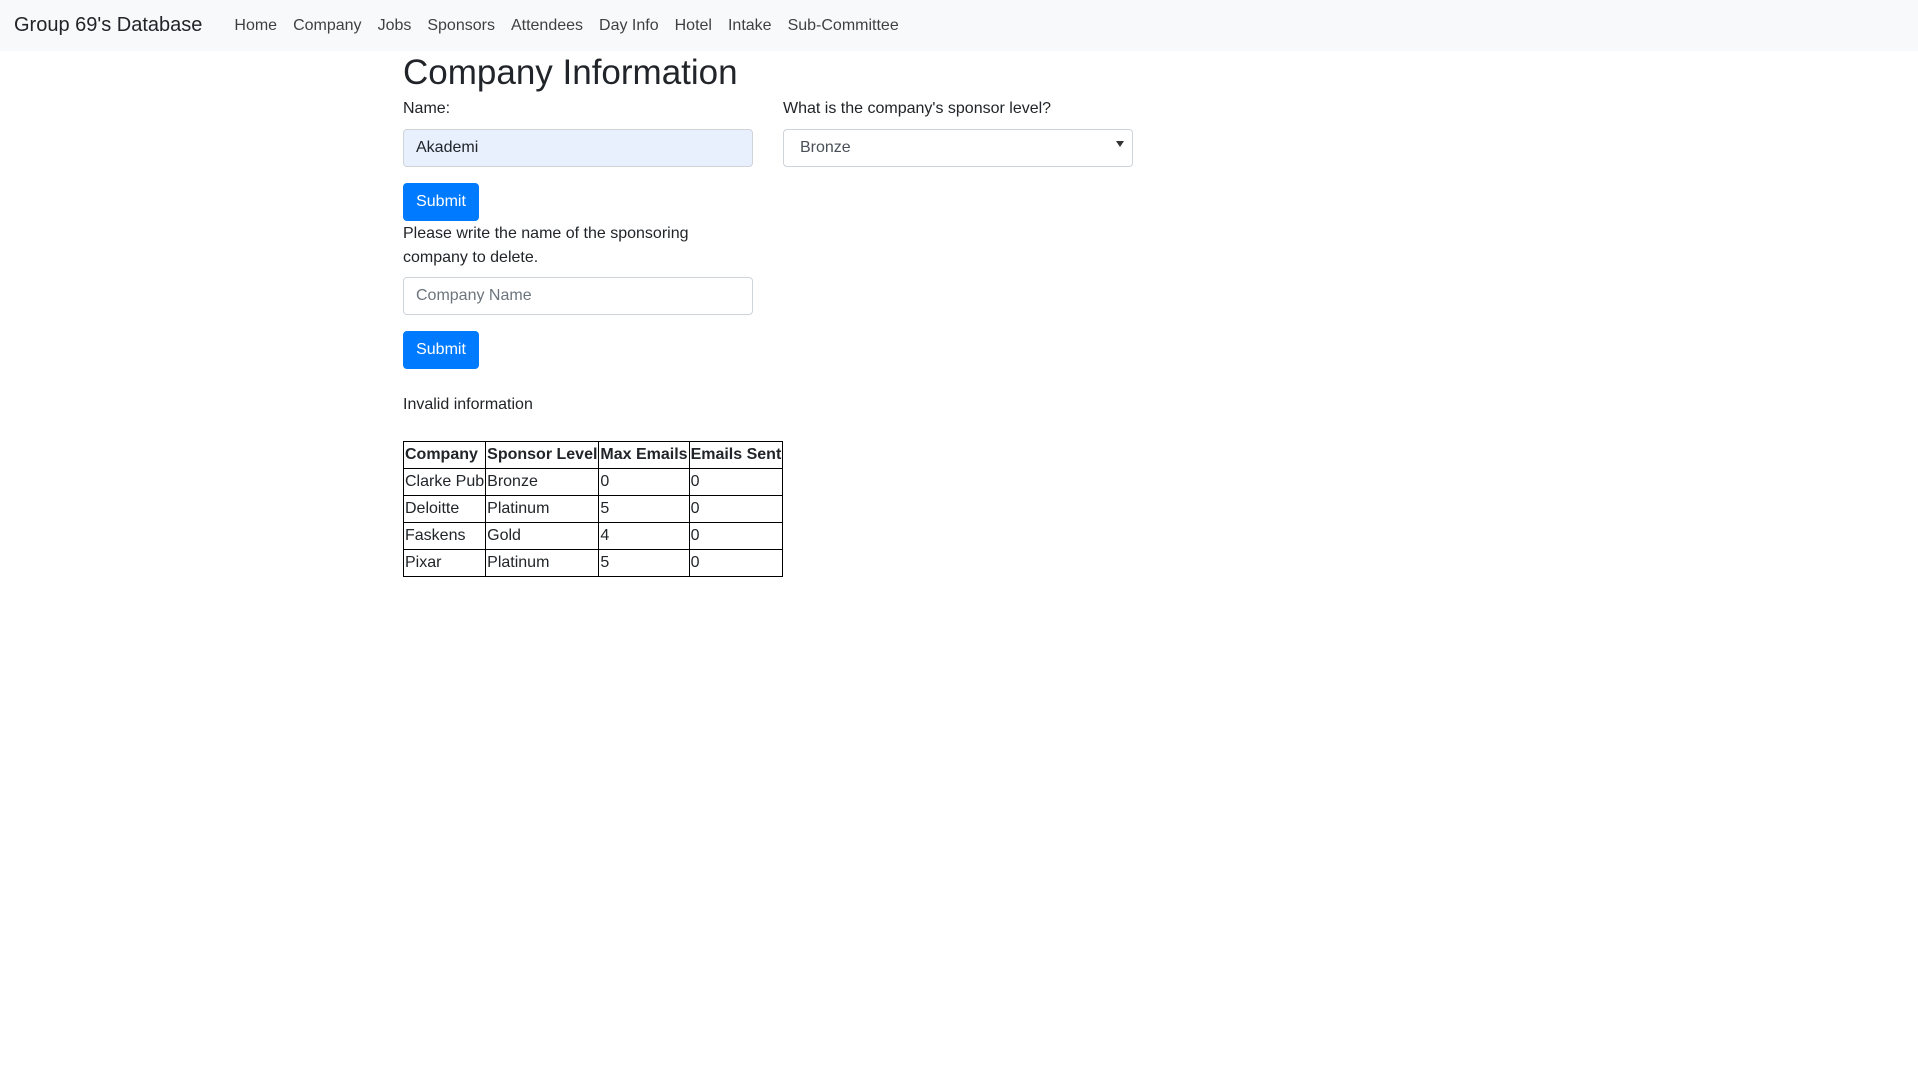  I want to click on chevron-down-icon, so click(1120, 144).